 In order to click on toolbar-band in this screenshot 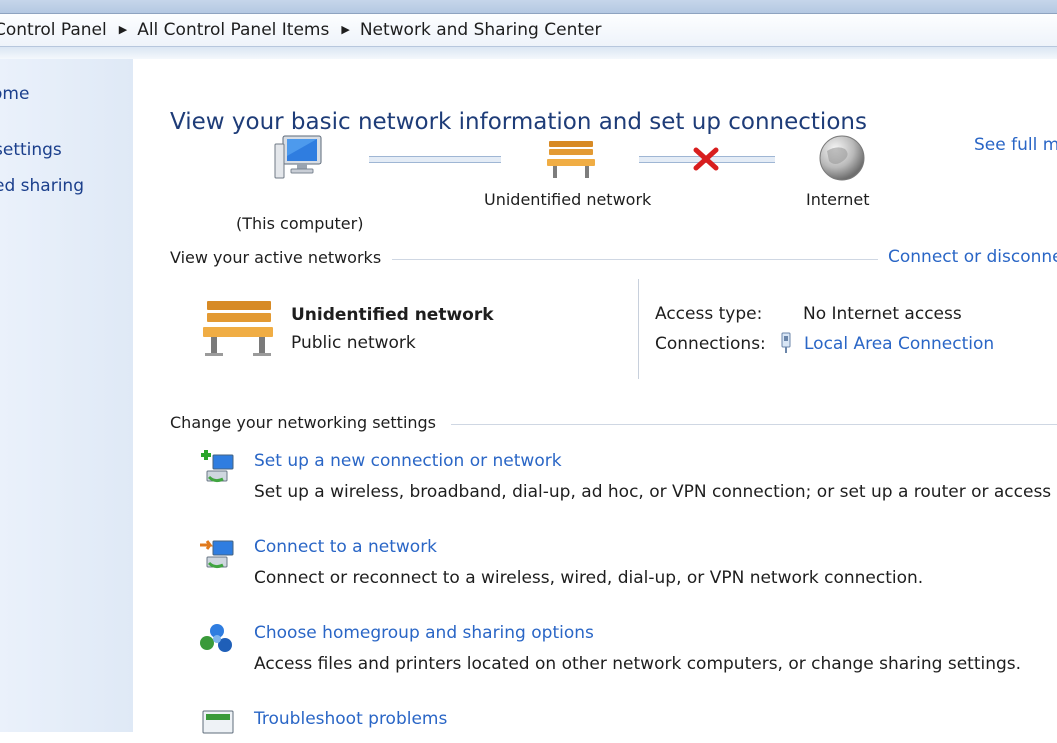, I will do `click(528, 53)`.